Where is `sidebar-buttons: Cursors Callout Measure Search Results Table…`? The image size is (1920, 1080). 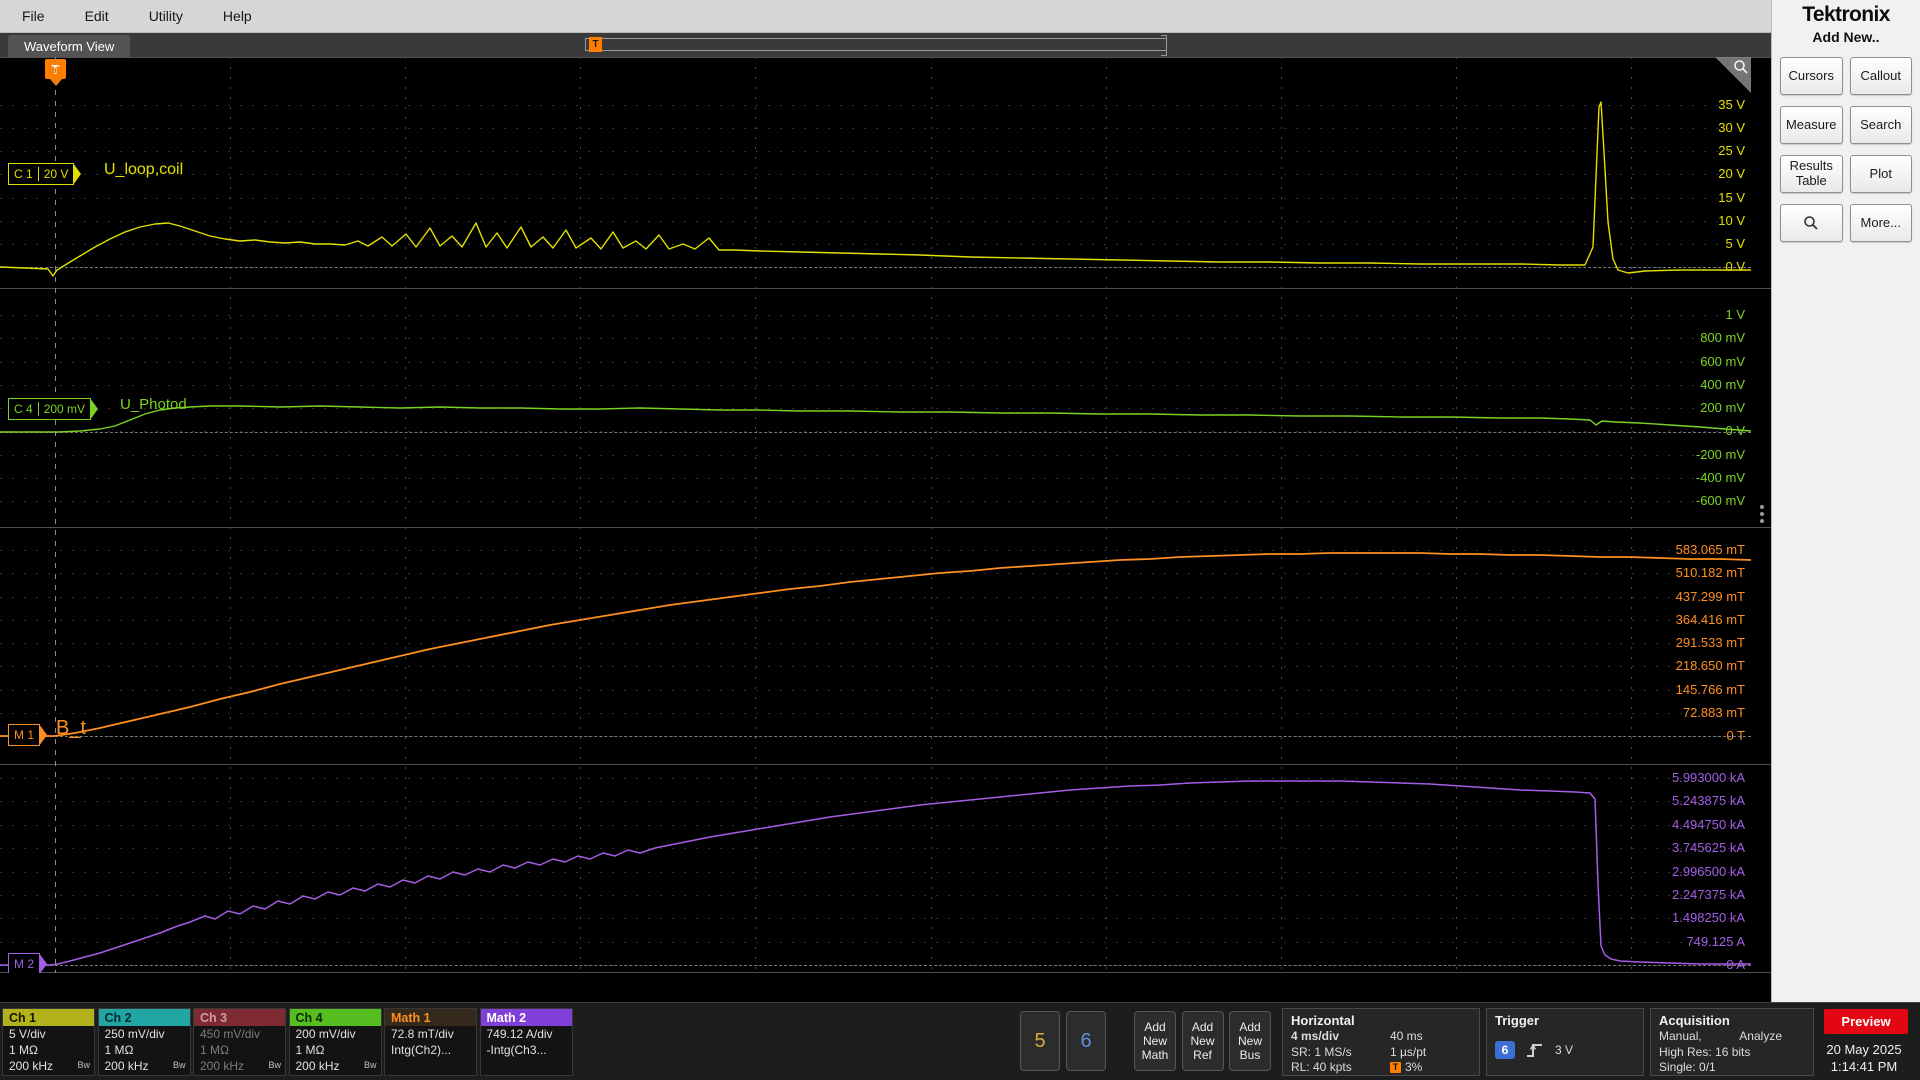
sidebar-buttons: Cursors Callout Measure Search Results Table… is located at coordinates (1846, 143).